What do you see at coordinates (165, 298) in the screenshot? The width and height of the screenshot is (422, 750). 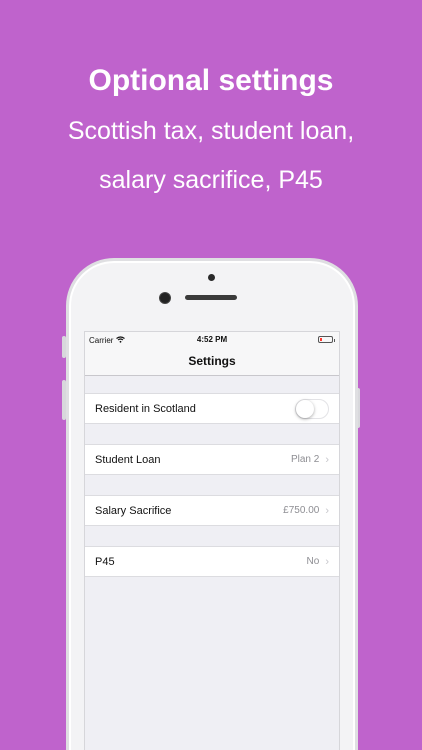 I see `front-camera` at bounding box center [165, 298].